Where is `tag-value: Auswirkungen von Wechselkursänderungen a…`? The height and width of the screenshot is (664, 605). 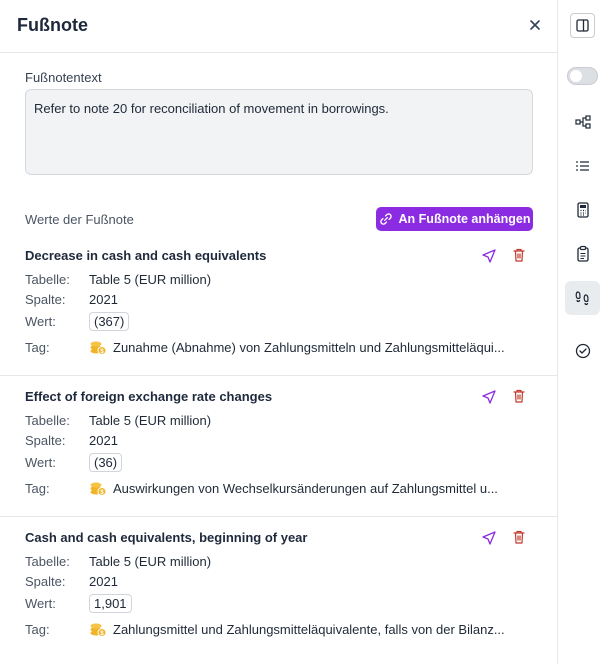
tag-value: Auswirkungen von Wechselkursänderungen a… is located at coordinates (323, 488).